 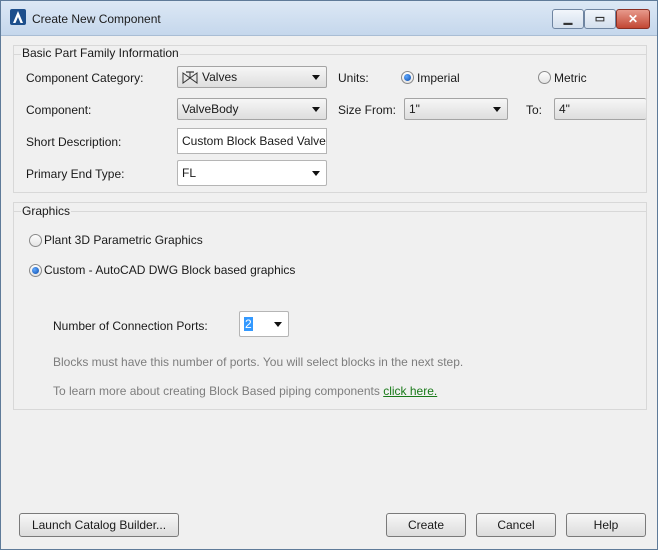 I want to click on size-from-value: 1", so click(x=414, y=109).